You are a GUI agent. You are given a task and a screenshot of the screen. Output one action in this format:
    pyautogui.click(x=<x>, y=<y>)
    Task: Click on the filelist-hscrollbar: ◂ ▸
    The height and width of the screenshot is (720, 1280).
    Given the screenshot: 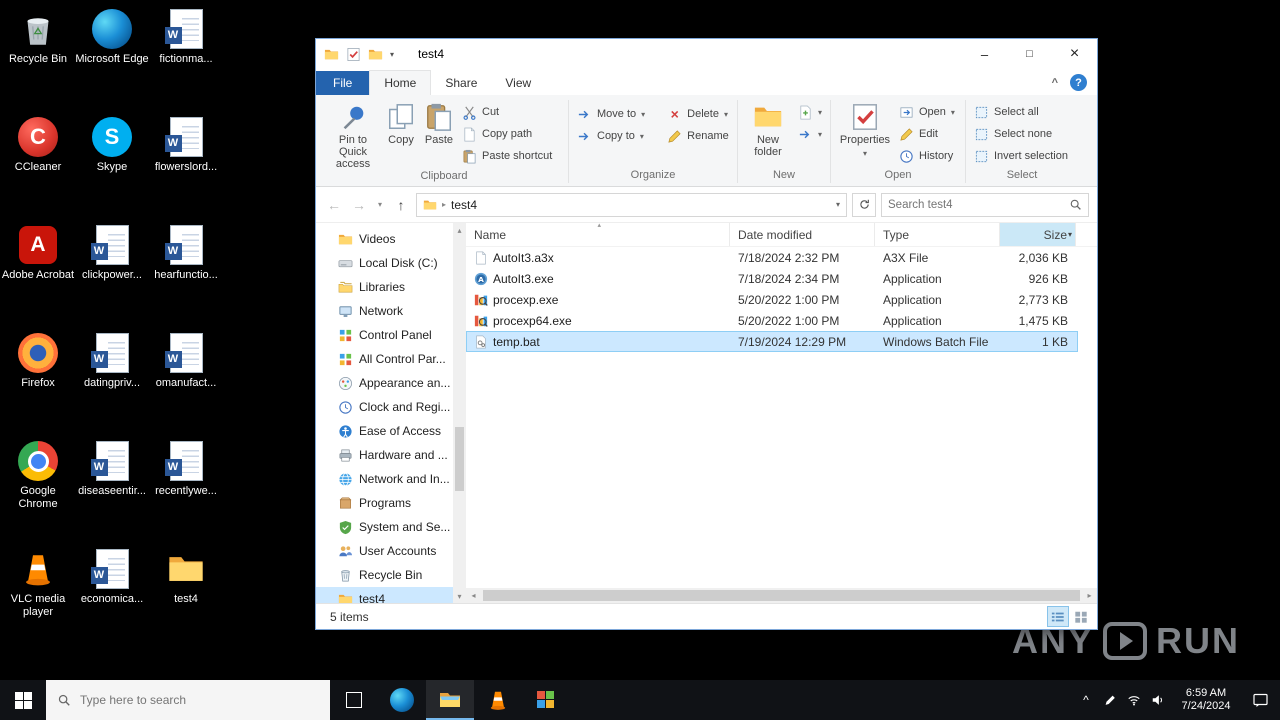 What is the action you would take?
    pyautogui.click(x=781, y=595)
    